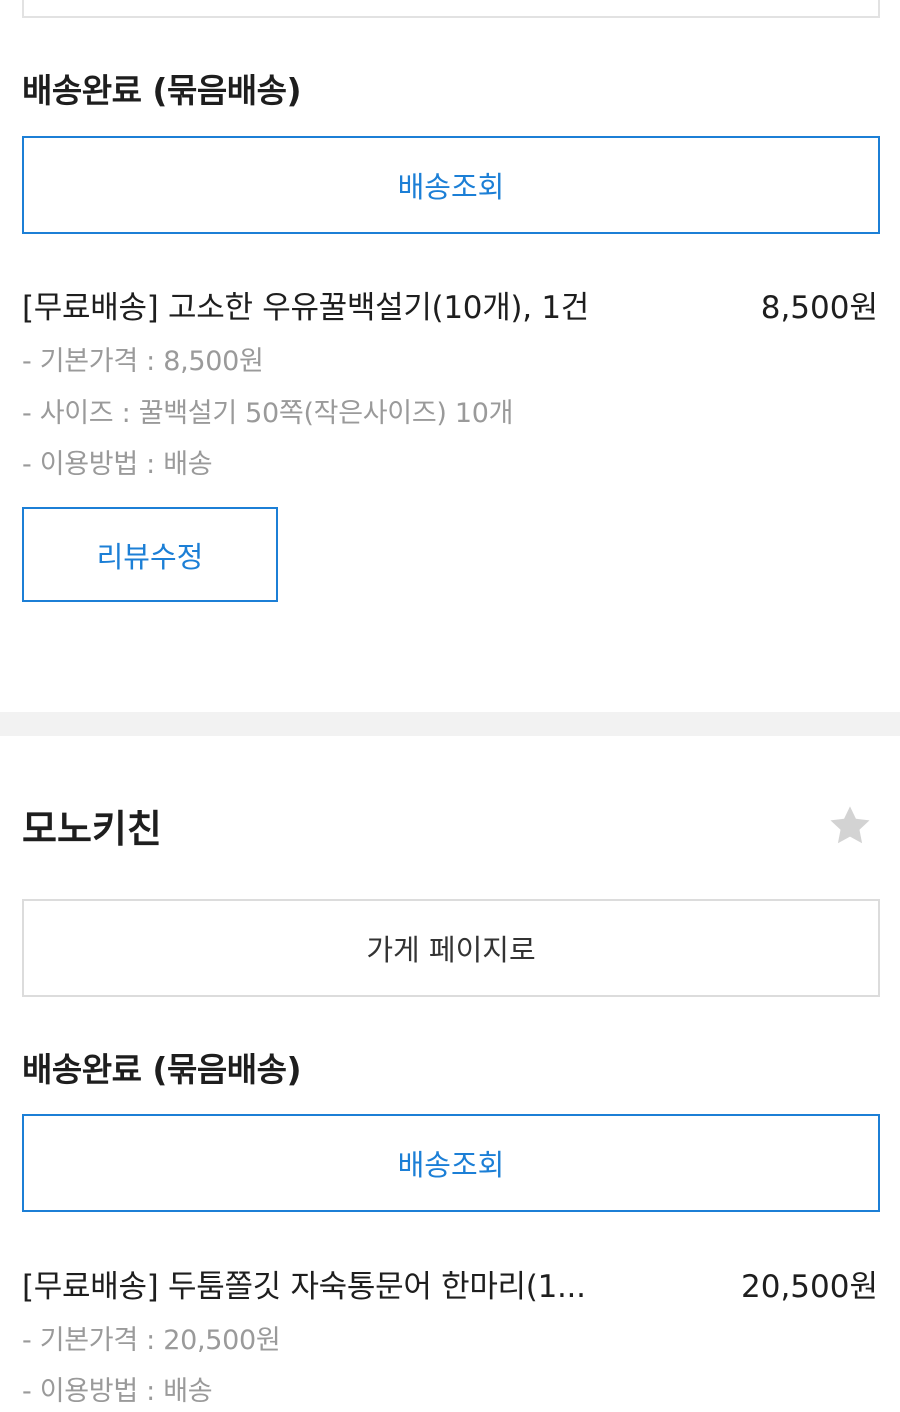 Image resolution: width=900 pixels, height=1412 pixels. What do you see at coordinates (850, 826) in the screenshot?
I see `star-icon` at bounding box center [850, 826].